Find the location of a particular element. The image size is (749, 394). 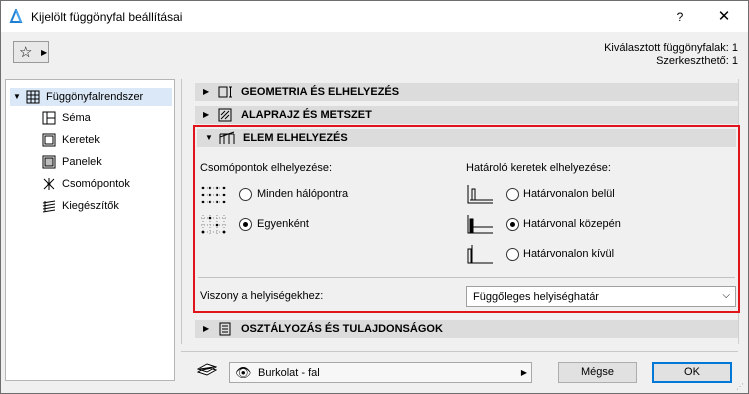

zone-relation-select: Függőleges helyiséghatár ⌵ is located at coordinates (601, 296).